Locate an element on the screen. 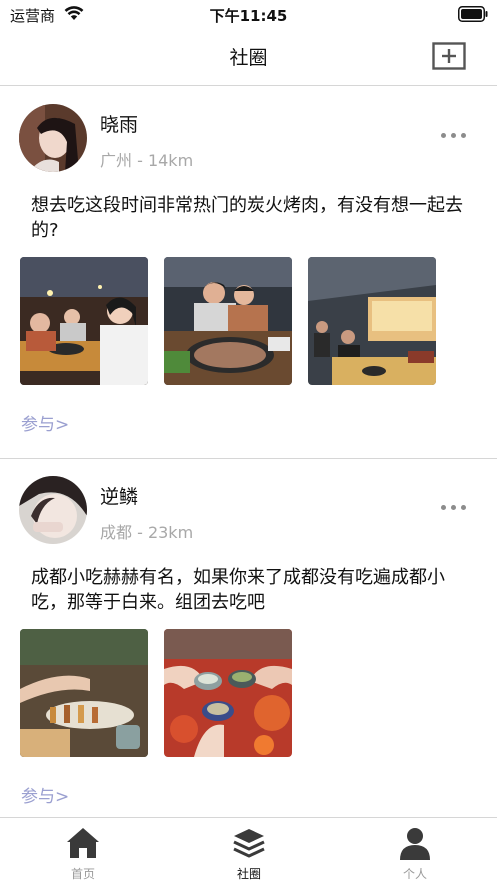 The width and height of the screenshot is (497, 883). tab-bar: 首页 社圈 个人 is located at coordinates (248, 850).